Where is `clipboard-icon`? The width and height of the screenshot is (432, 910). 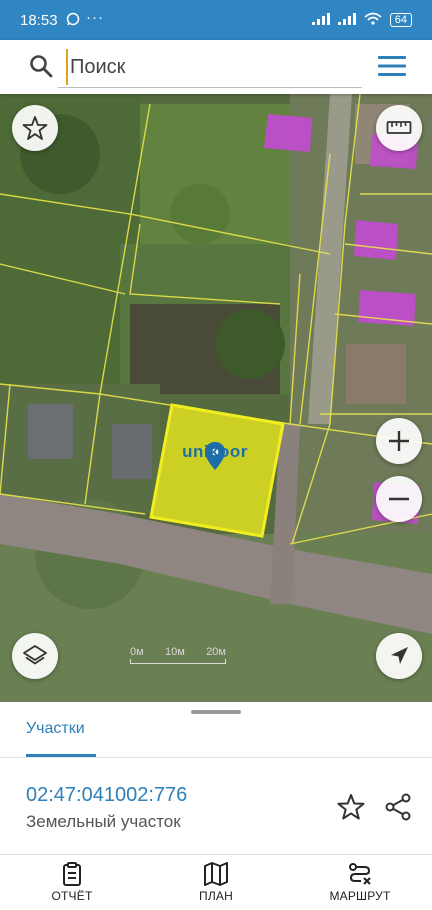 clipboard-icon is located at coordinates (72, 874).